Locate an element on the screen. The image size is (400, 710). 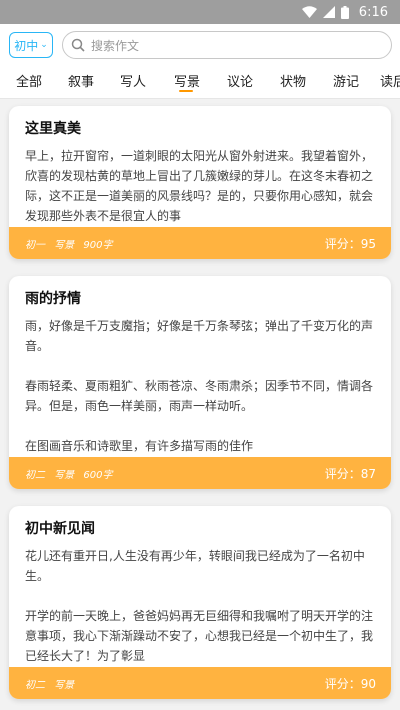
battery-icon is located at coordinates (344, 12).